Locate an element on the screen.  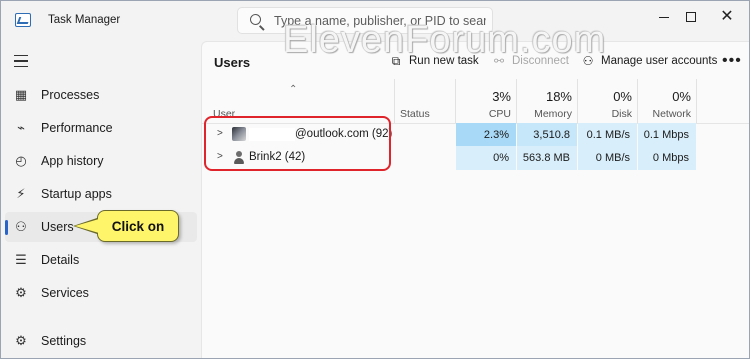
disconnect-button: ⚯ Disconnect is located at coordinates (530, 61).